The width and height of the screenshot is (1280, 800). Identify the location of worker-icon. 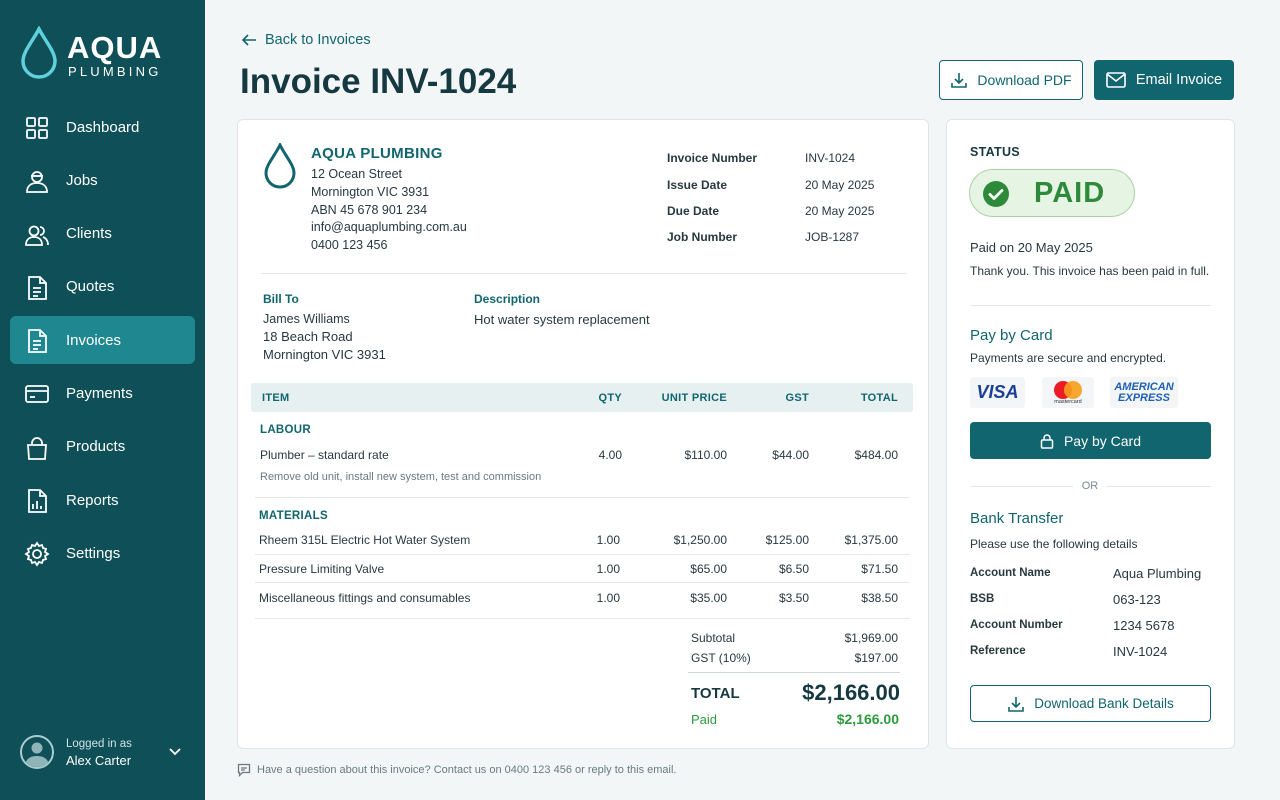
(37, 182).